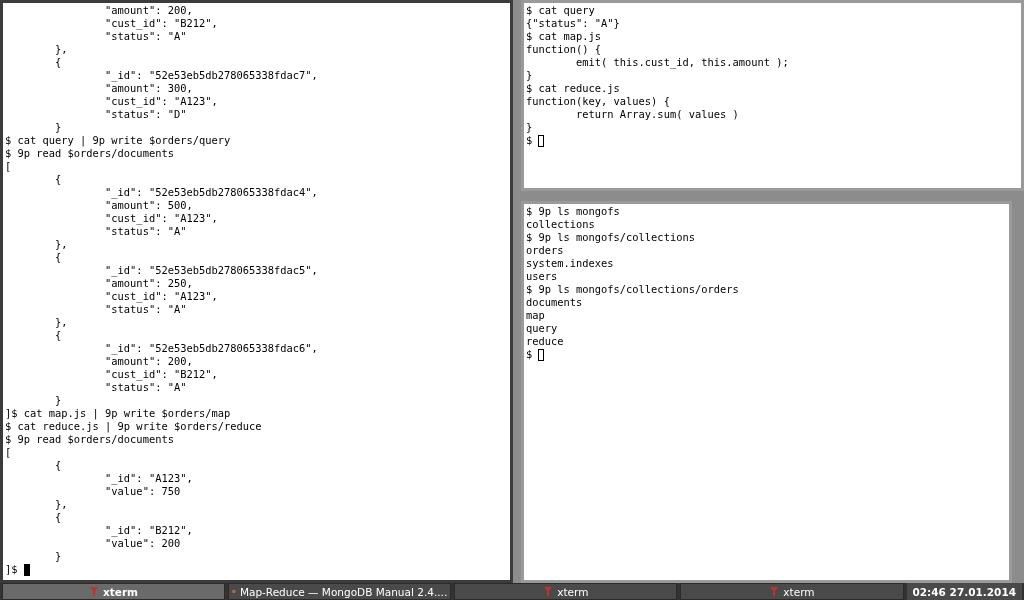  I want to click on terminal-line: "_id": "52e53eb5db278065338fdac6",, so click(211, 348).